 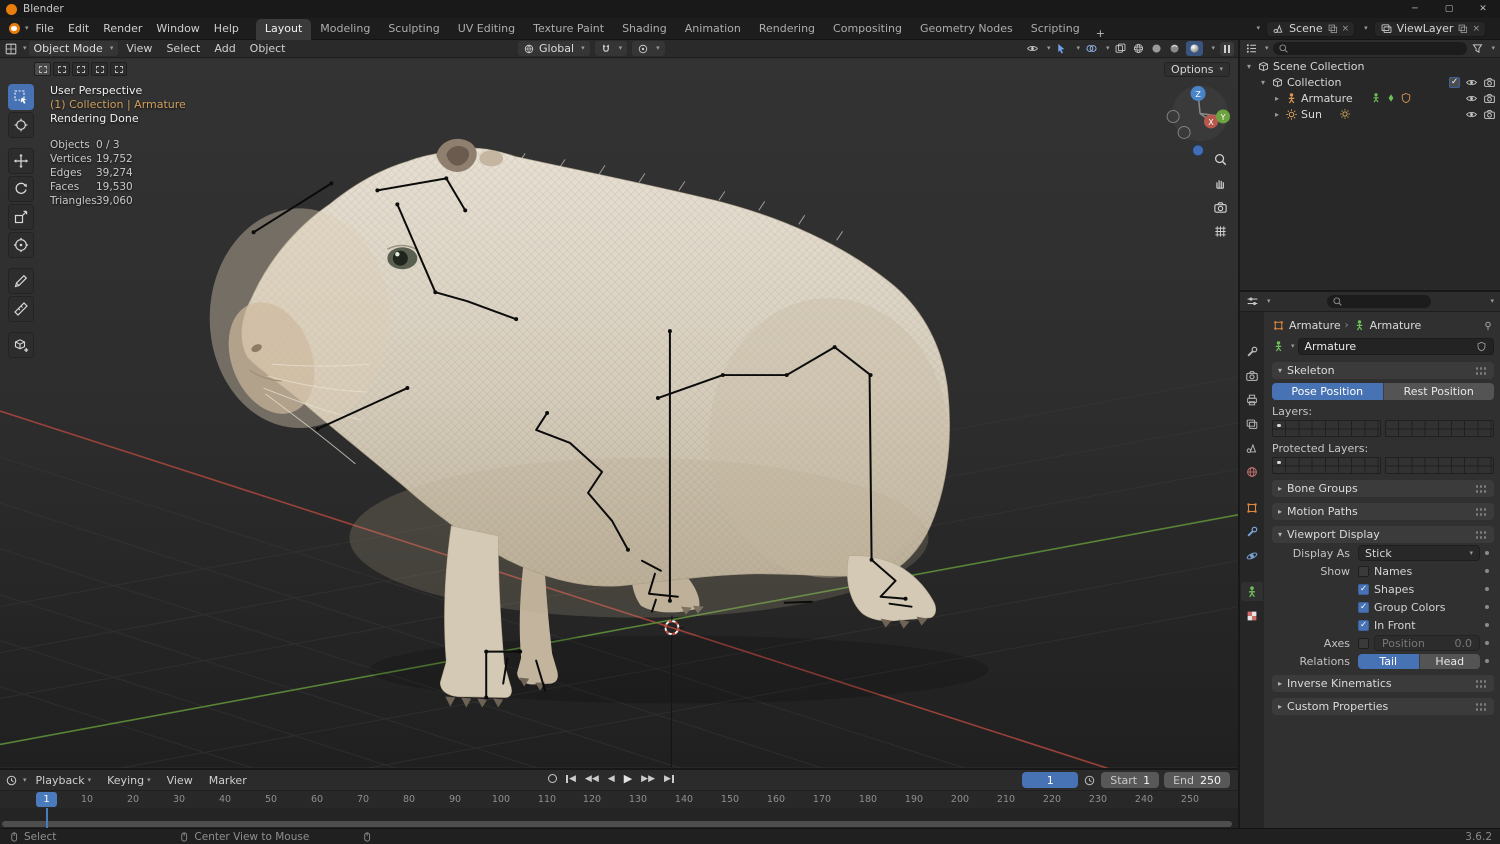 What do you see at coordinates (1197, 780) in the screenshot?
I see `end-frame-field: End 250` at bounding box center [1197, 780].